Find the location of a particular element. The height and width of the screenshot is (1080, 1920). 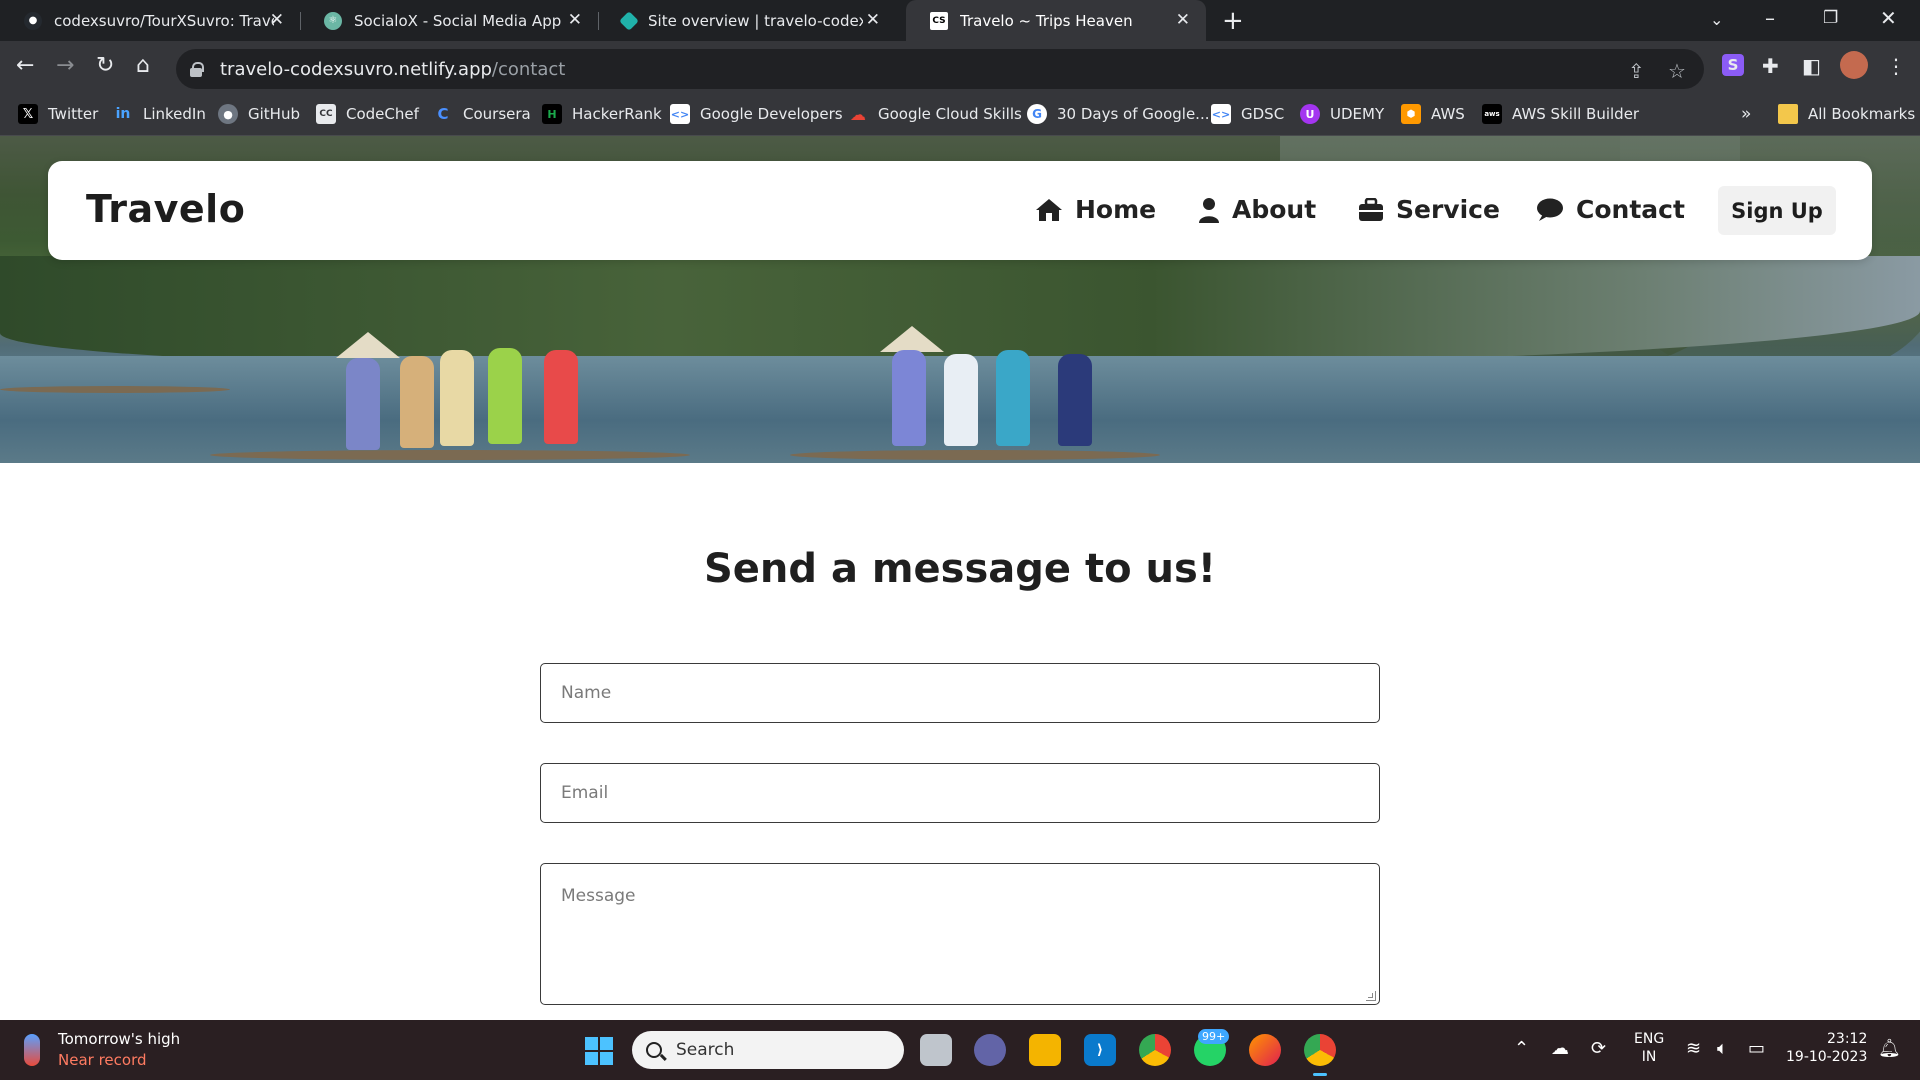

coursera-icon: C is located at coordinates (443, 114).